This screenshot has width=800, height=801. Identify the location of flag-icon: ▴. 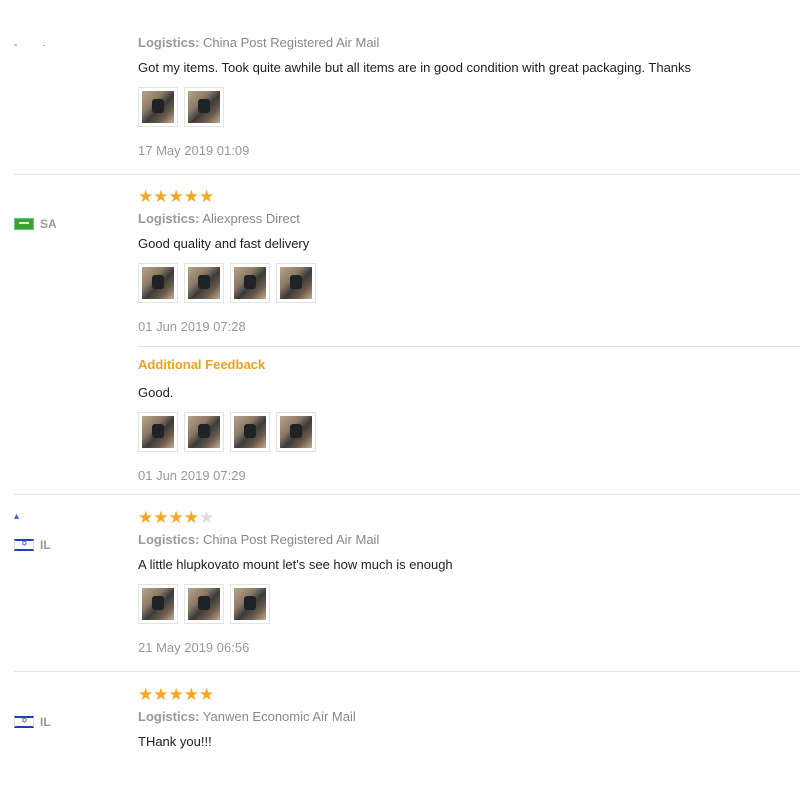
(17, 516).